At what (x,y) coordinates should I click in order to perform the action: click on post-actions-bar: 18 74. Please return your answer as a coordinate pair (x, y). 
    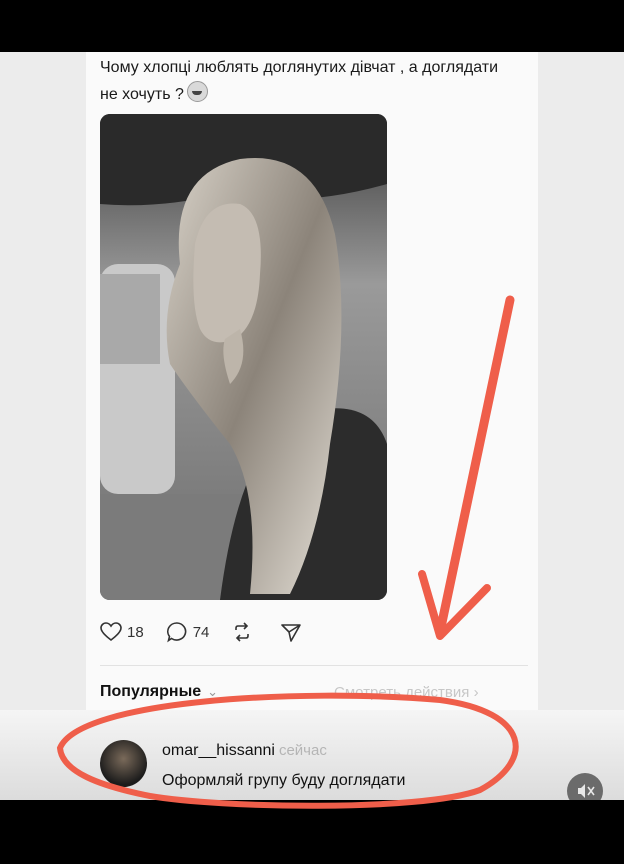
    Looking at the image, I should click on (214, 632).